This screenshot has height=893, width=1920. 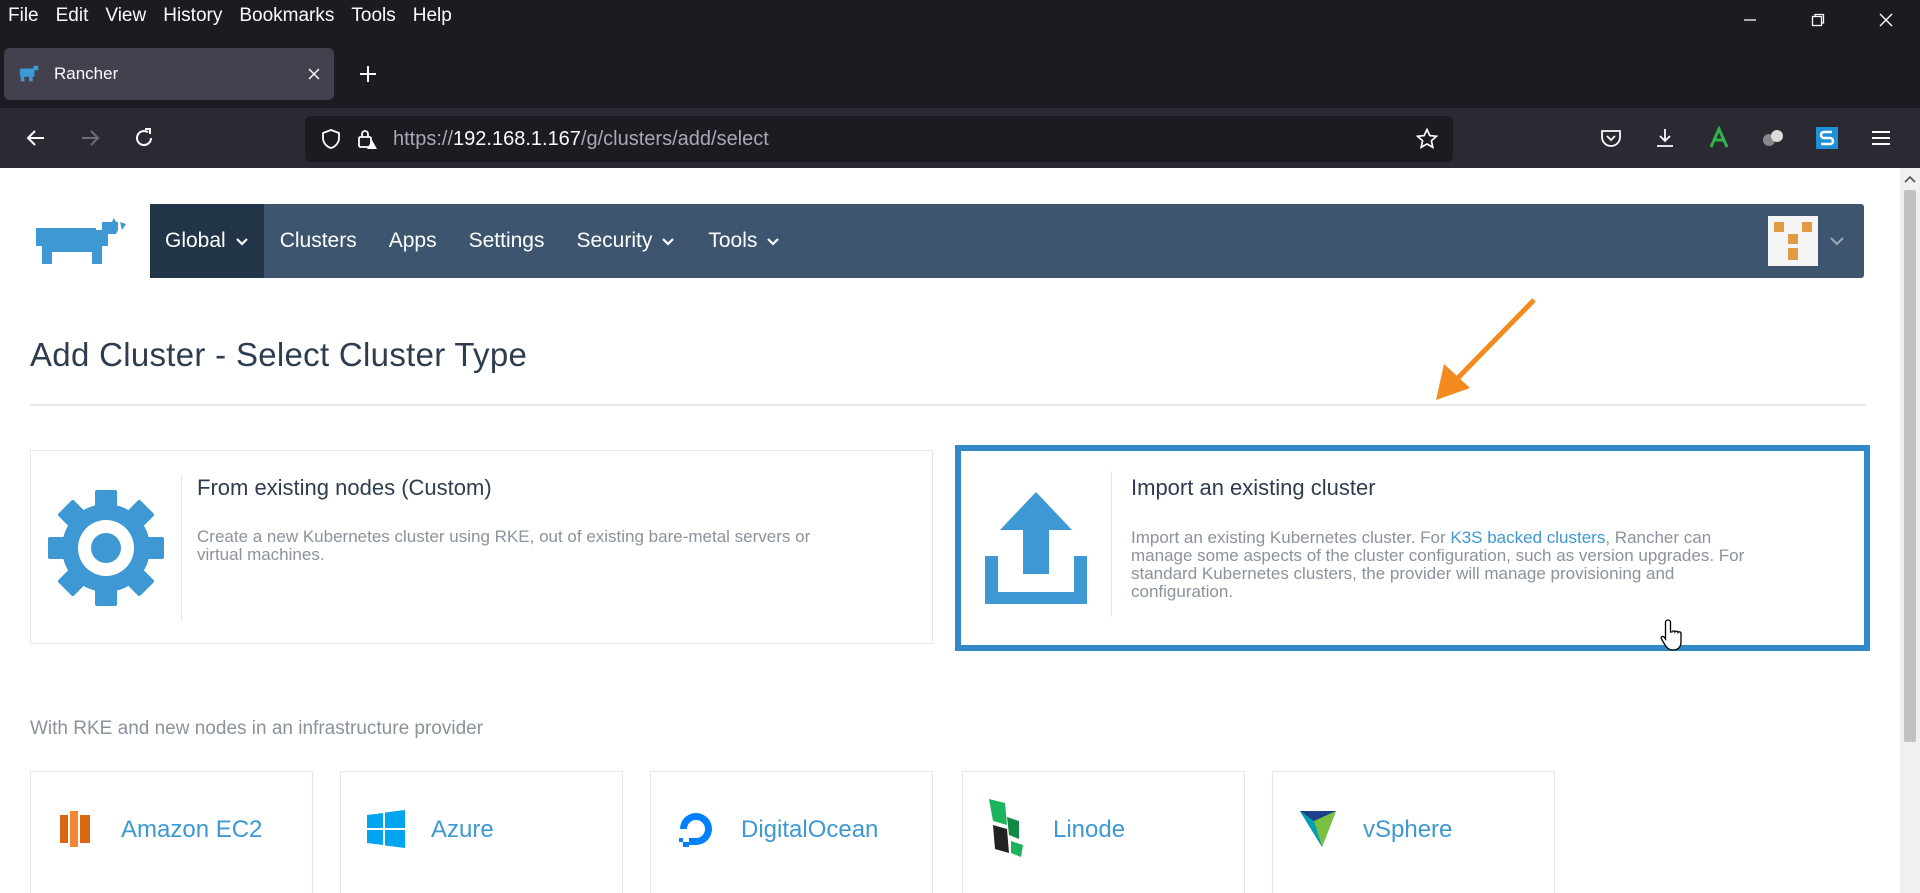 What do you see at coordinates (86, 73) in the screenshot?
I see `tab-title: Rancher` at bounding box center [86, 73].